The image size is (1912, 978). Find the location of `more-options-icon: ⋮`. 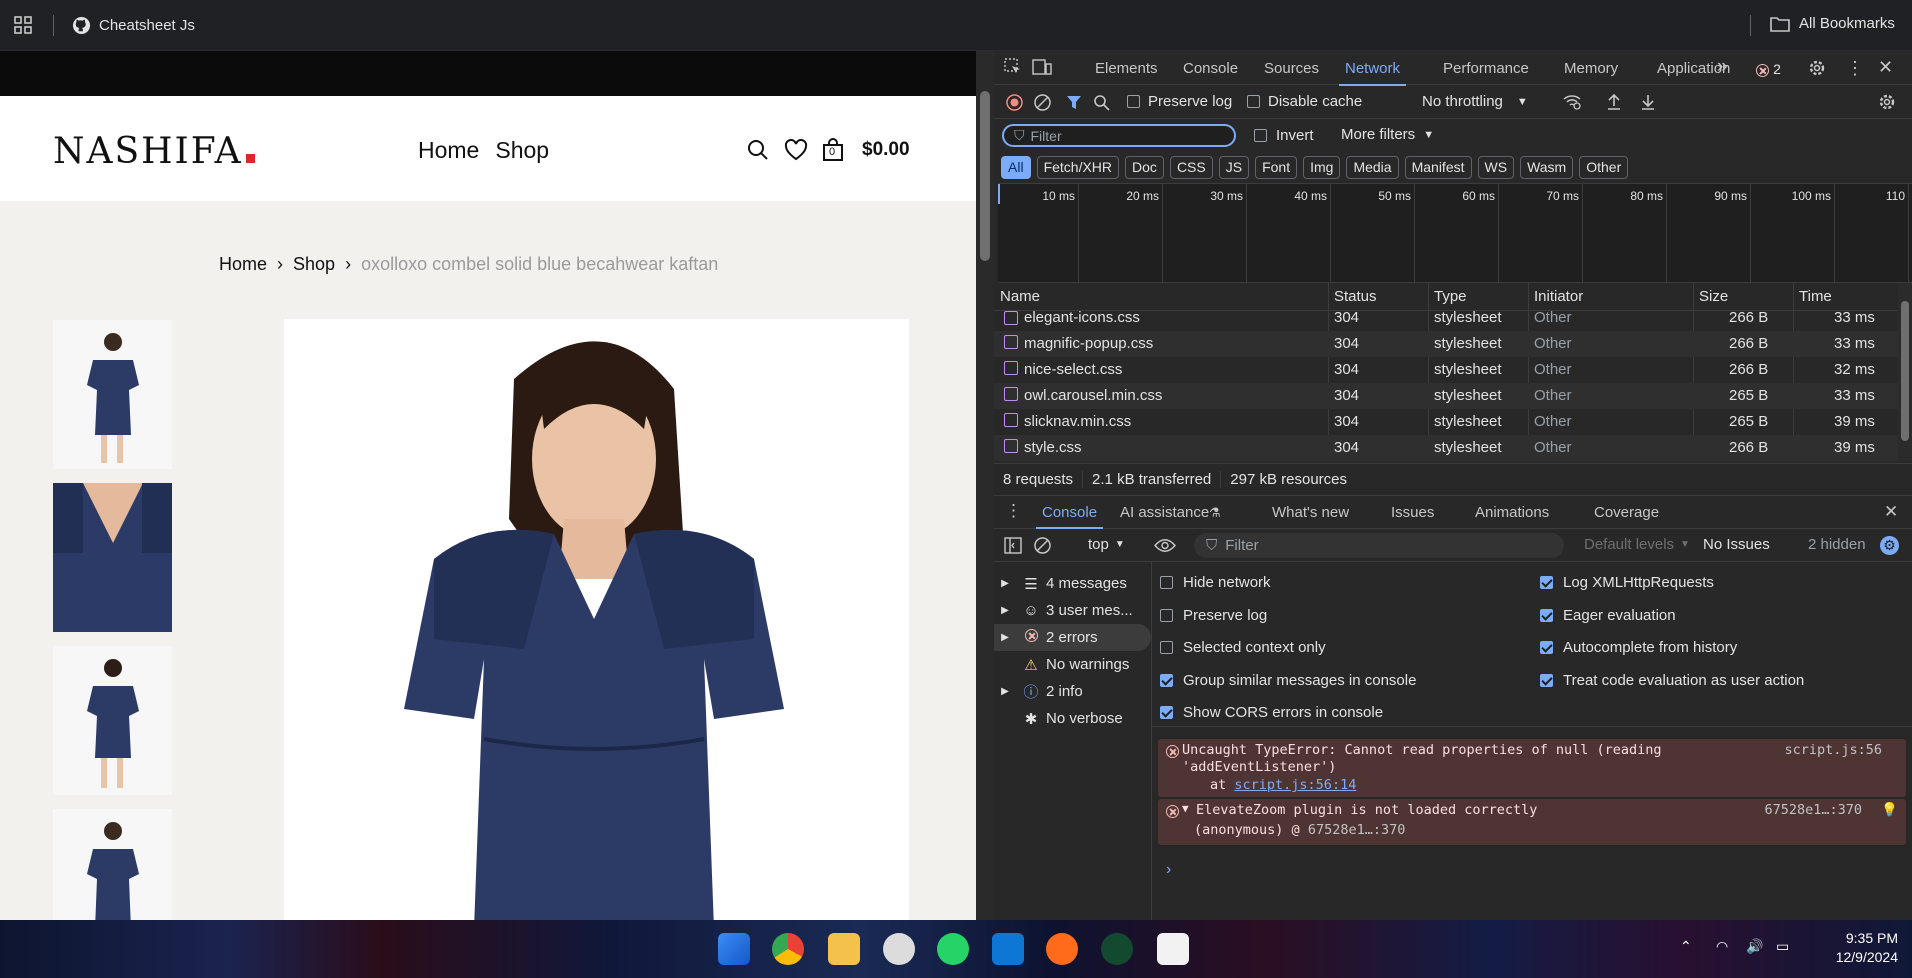

more-options-icon: ⋮ is located at coordinates (1855, 68).